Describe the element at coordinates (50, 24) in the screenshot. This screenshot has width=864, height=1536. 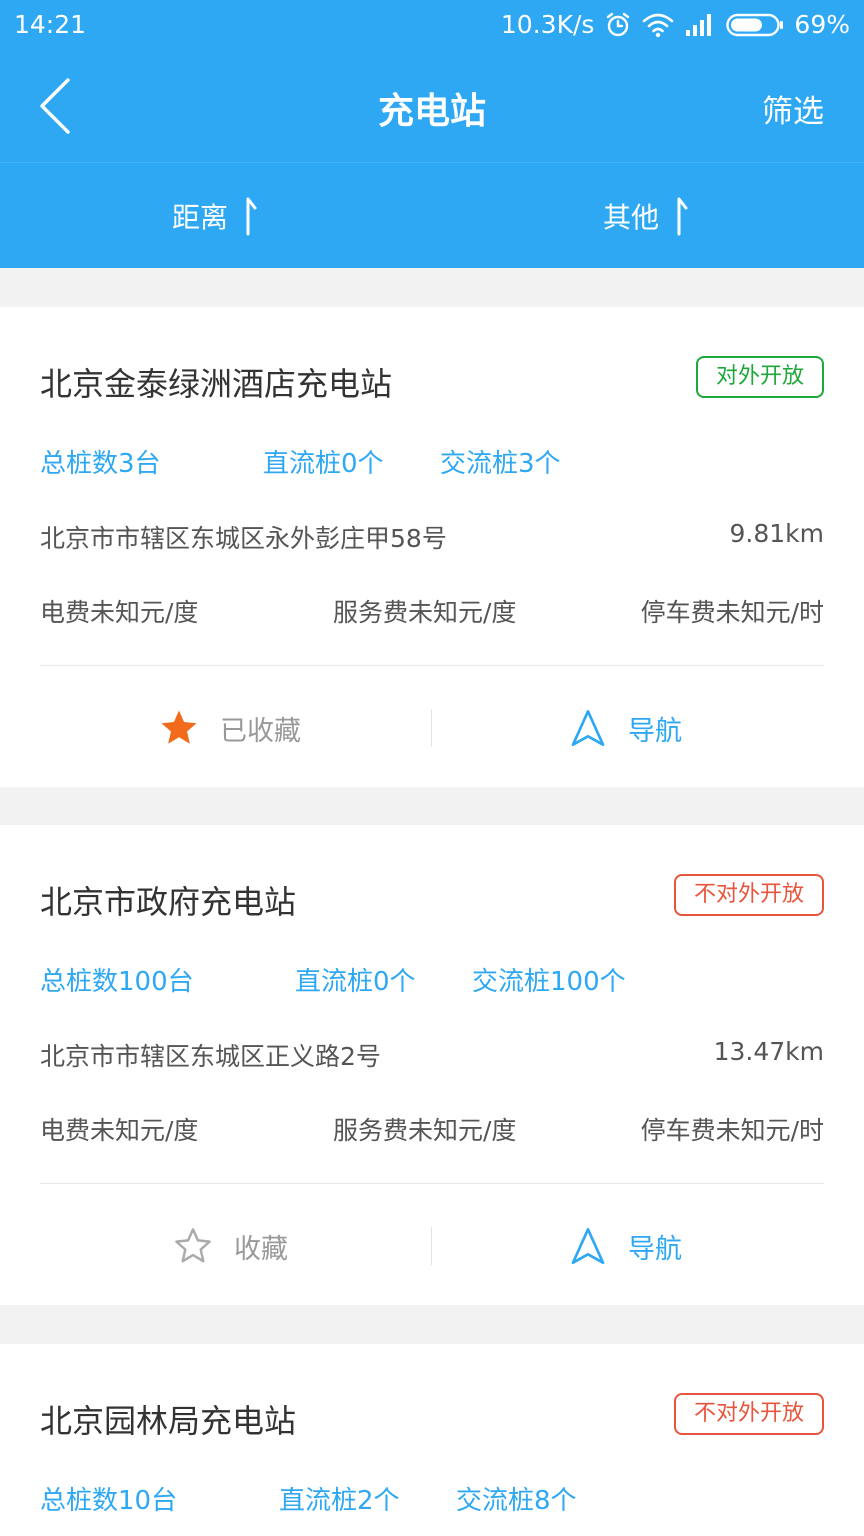
I see `status-time: 14:21` at that location.